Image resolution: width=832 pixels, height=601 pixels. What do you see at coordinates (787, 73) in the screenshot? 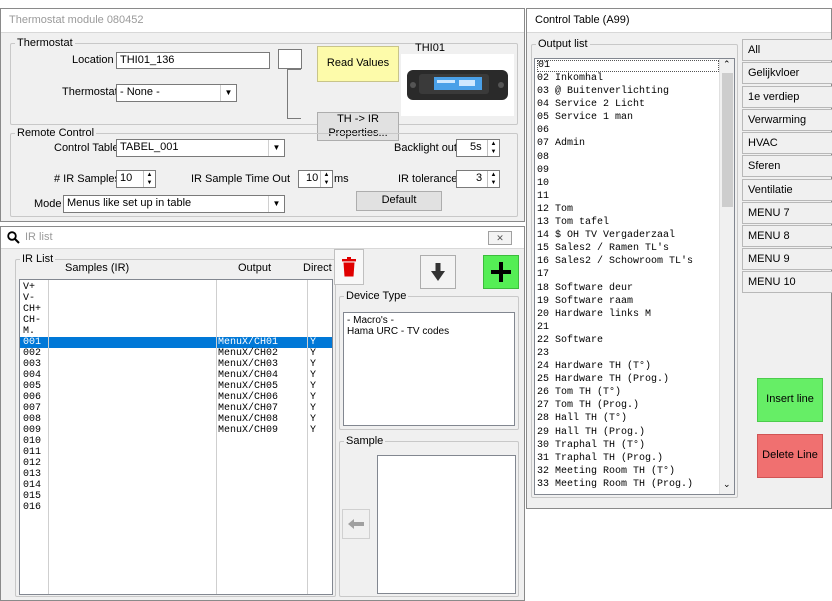
I see `category-button: Gelijkvloer` at bounding box center [787, 73].